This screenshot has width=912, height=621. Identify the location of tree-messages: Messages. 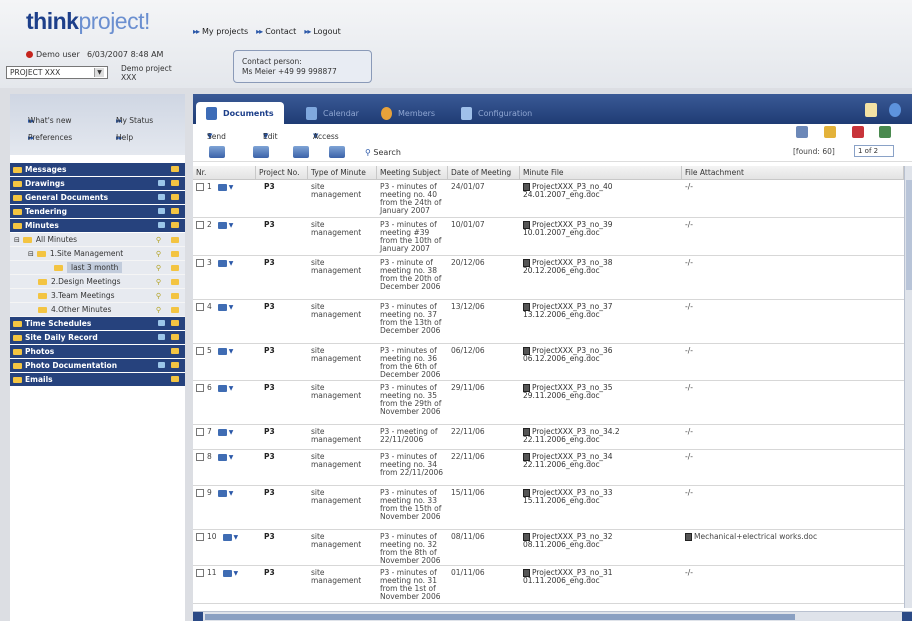
(97, 169).